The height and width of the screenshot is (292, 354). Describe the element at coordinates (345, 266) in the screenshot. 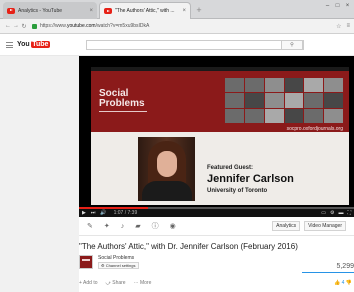

I see `view-count: 5,299` at that location.